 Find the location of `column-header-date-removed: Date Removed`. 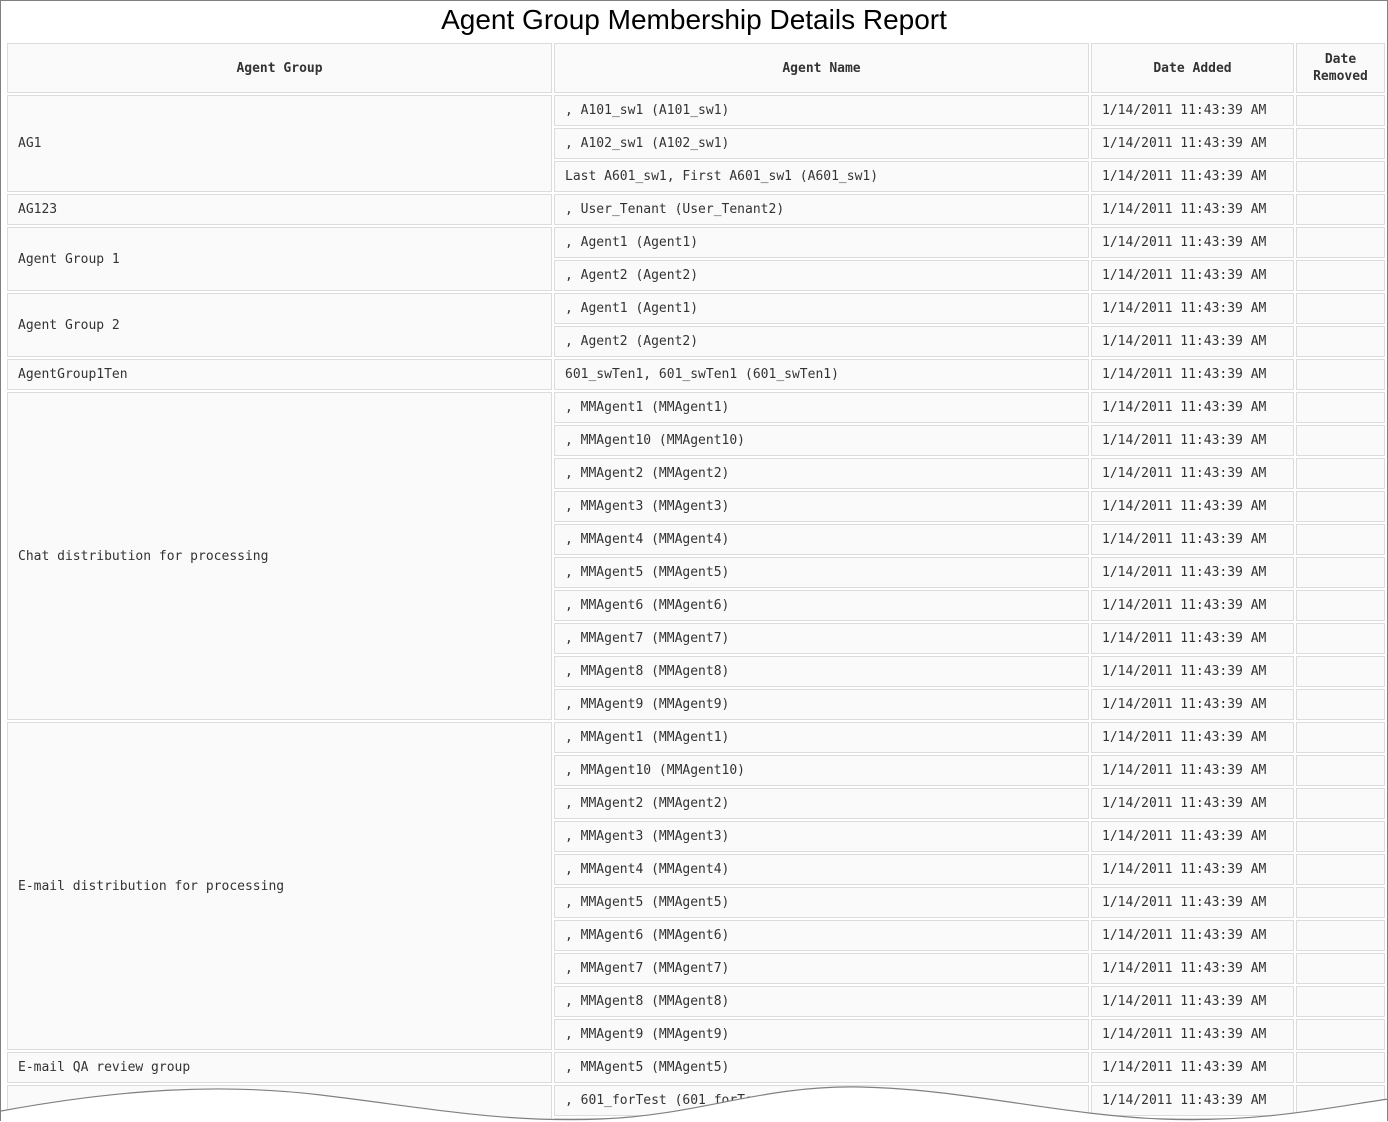

column-header-date-removed: Date Removed is located at coordinates (1340, 68).